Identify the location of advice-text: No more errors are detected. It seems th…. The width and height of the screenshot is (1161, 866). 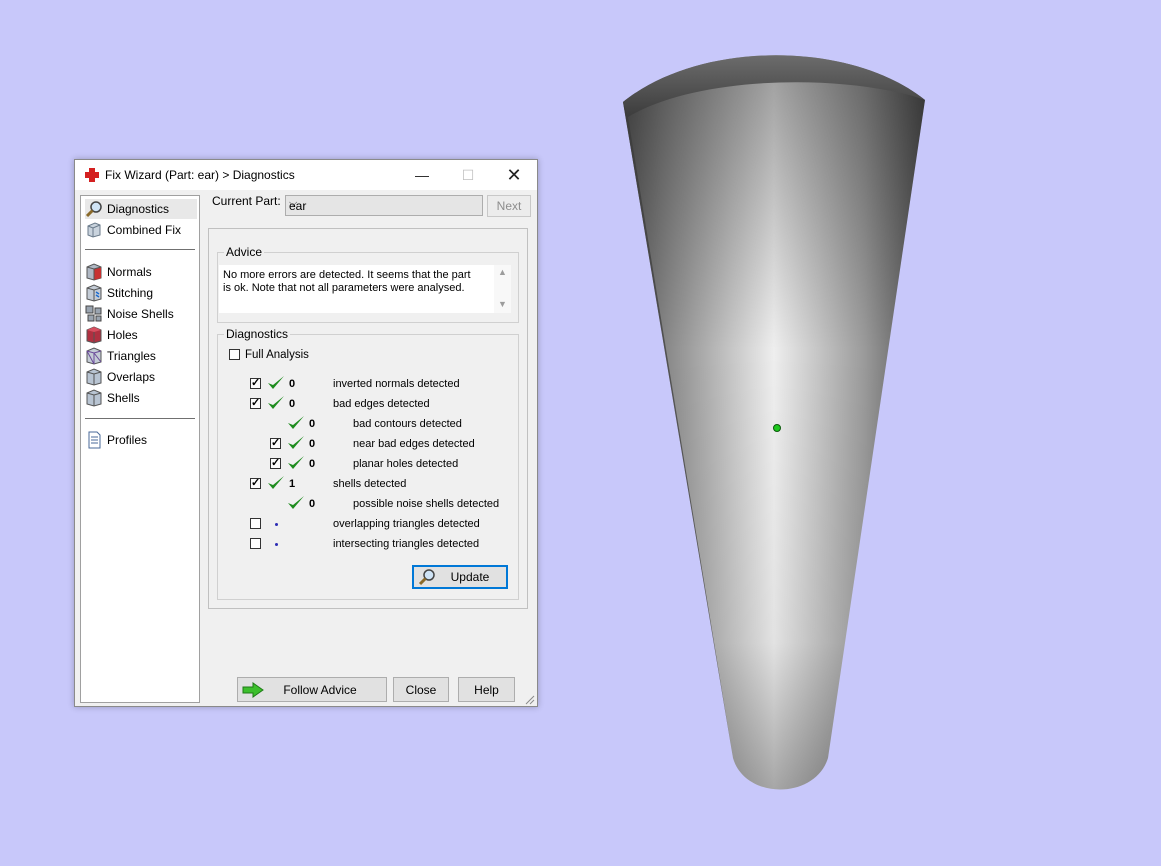
(347, 281).